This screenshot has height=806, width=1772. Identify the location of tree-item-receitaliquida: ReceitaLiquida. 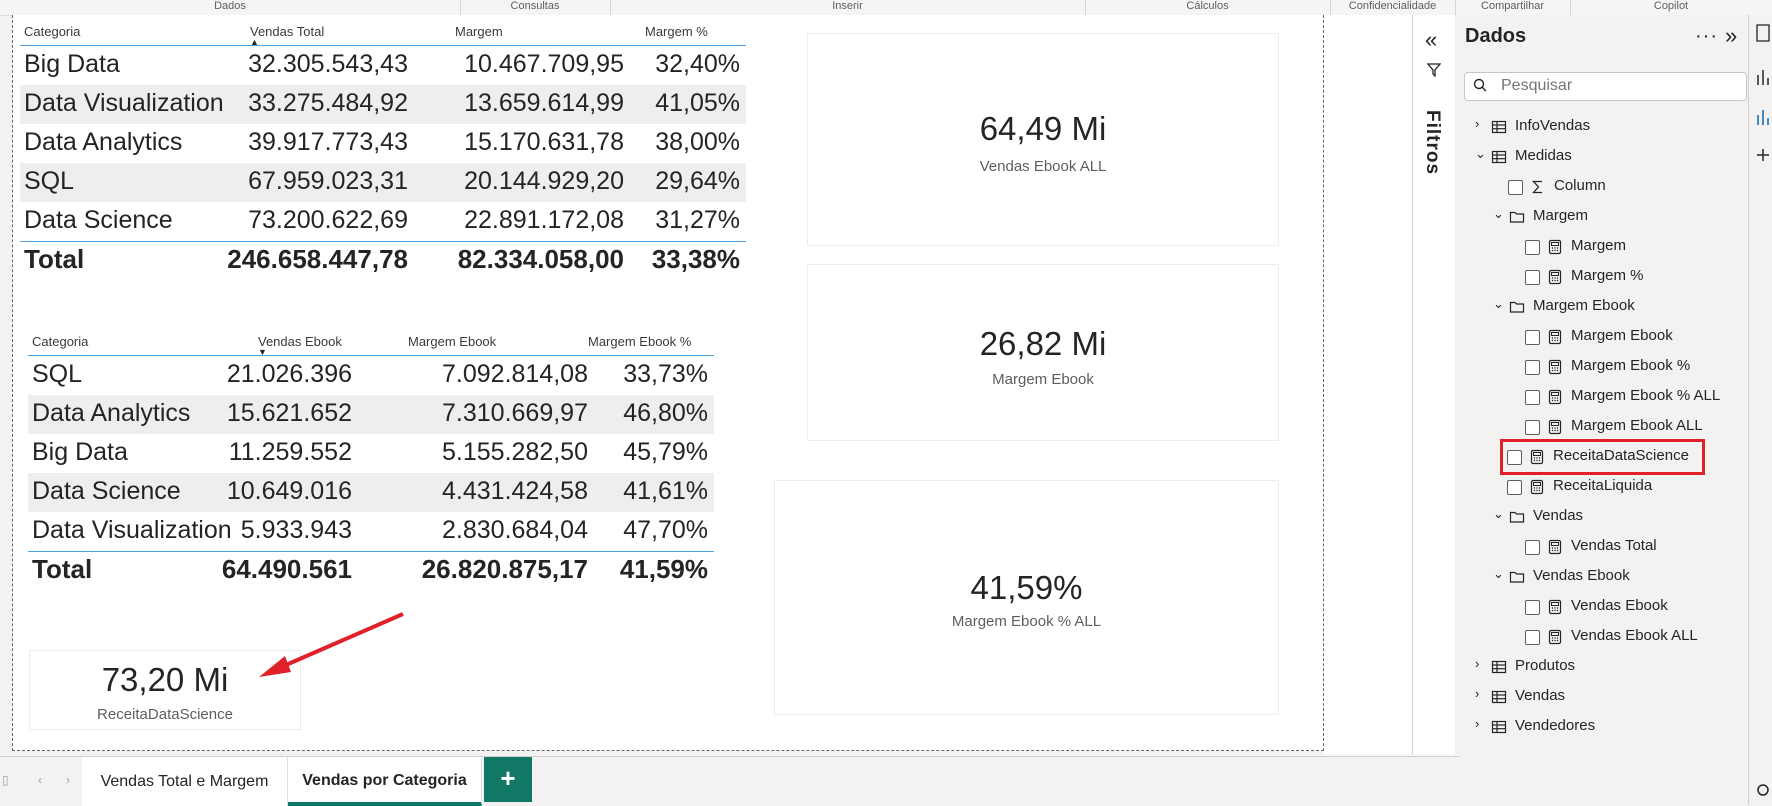
(1601, 487).